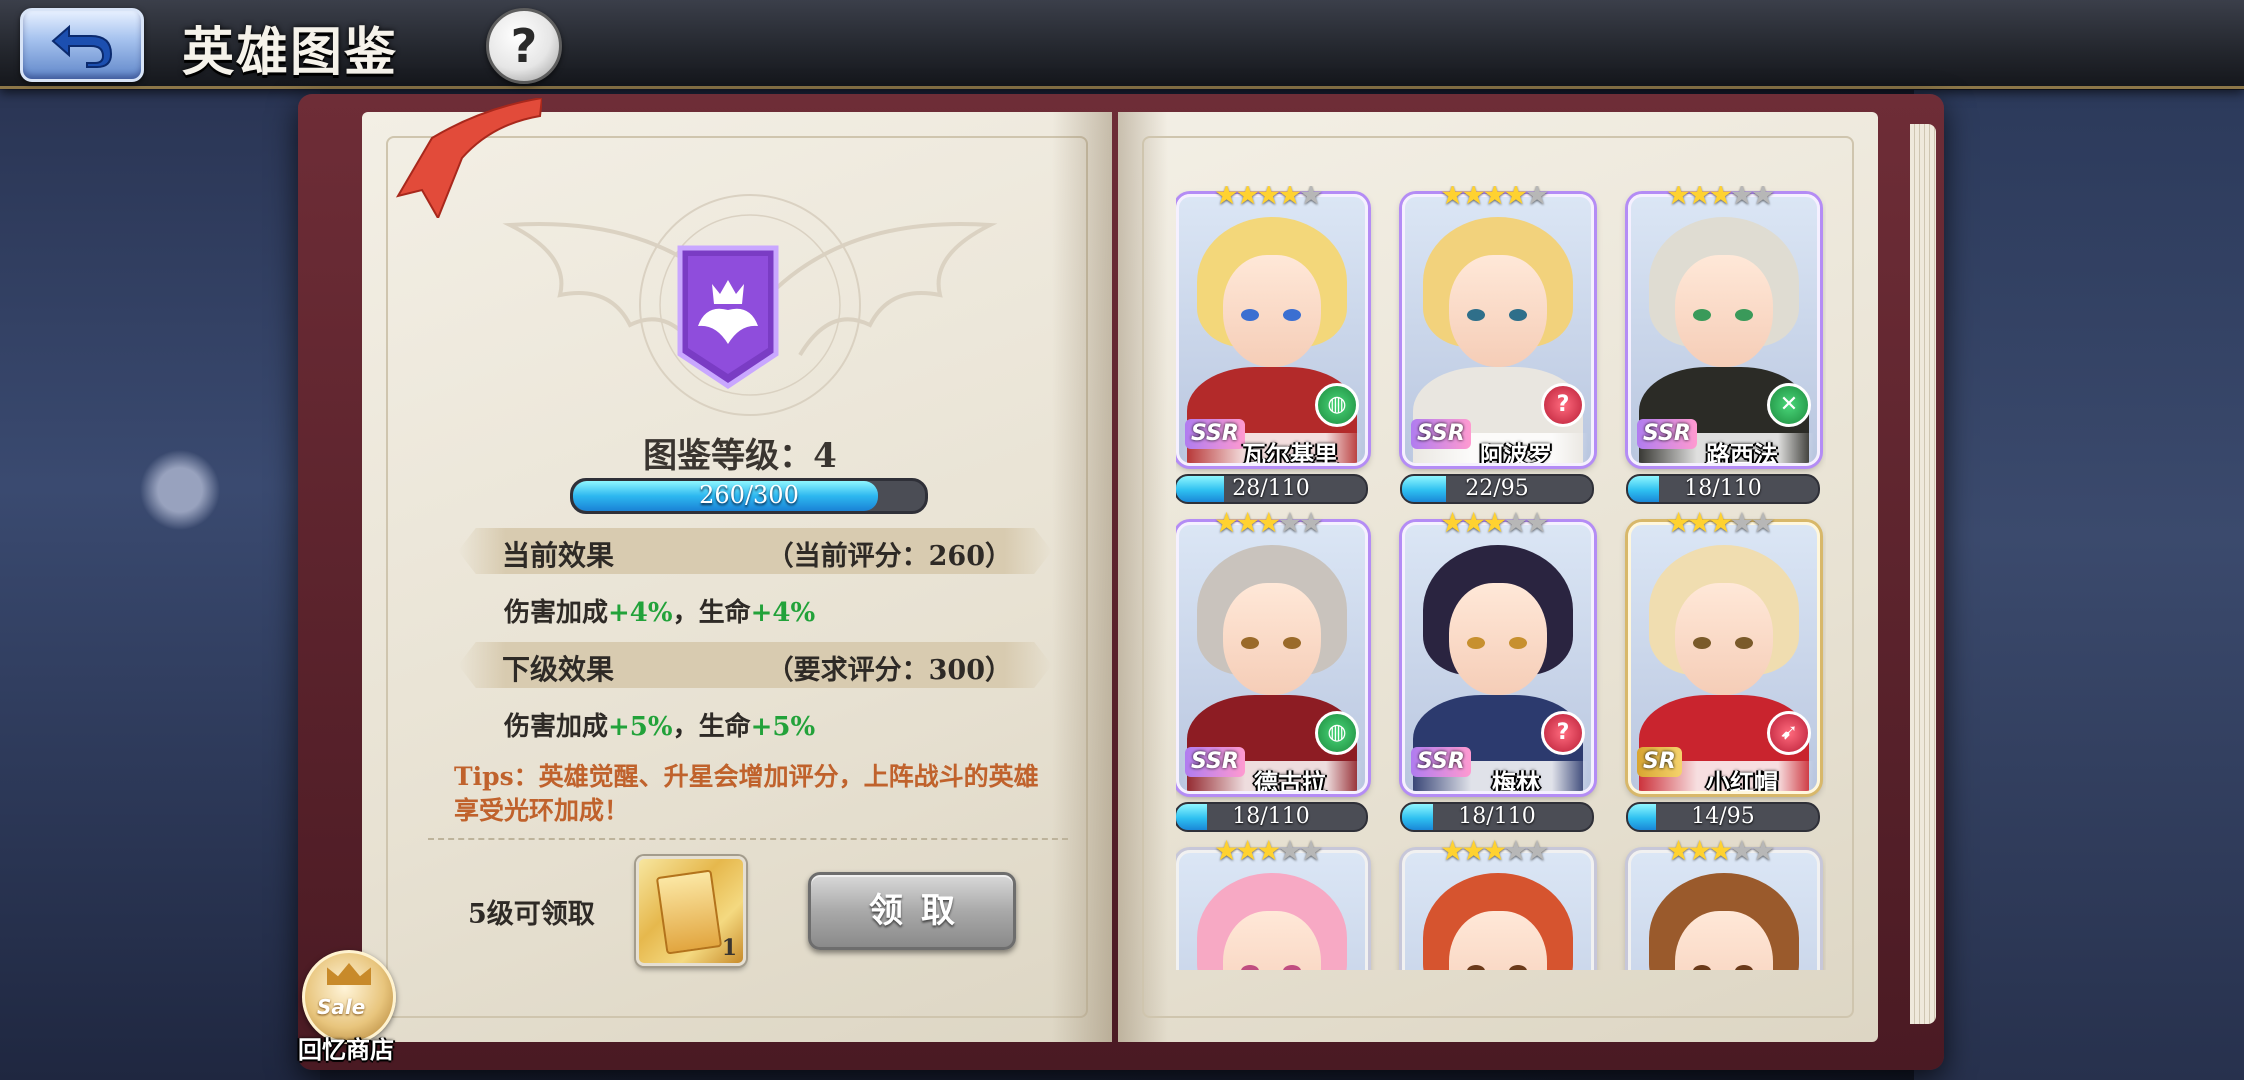 This screenshot has height=1080, width=2244. I want to click on hero-shard-progress: 28/110, so click(1272, 489).